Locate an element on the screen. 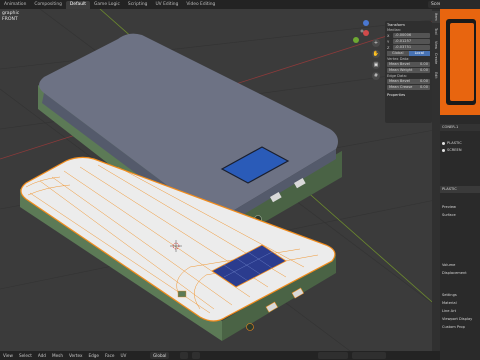  material-slot-plastic: PLASTIC is located at coordinates (460, 143).